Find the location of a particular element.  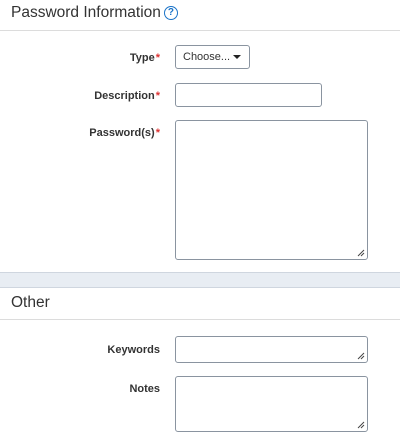

notes-textarea is located at coordinates (271, 404).